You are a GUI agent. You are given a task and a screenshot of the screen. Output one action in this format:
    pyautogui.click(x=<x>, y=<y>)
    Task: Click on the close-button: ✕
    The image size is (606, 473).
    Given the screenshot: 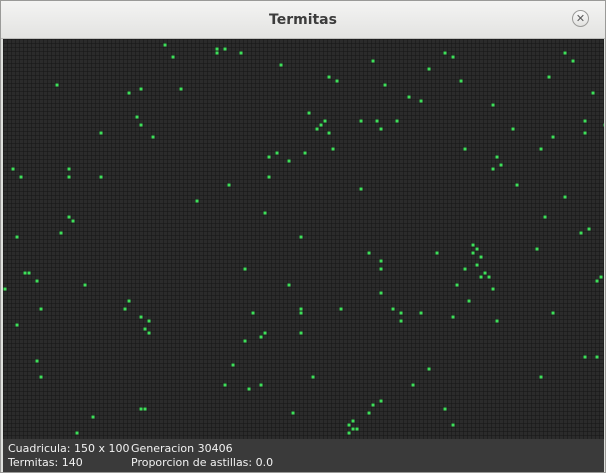 What is the action you would take?
    pyautogui.click(x=580, y=18)
    